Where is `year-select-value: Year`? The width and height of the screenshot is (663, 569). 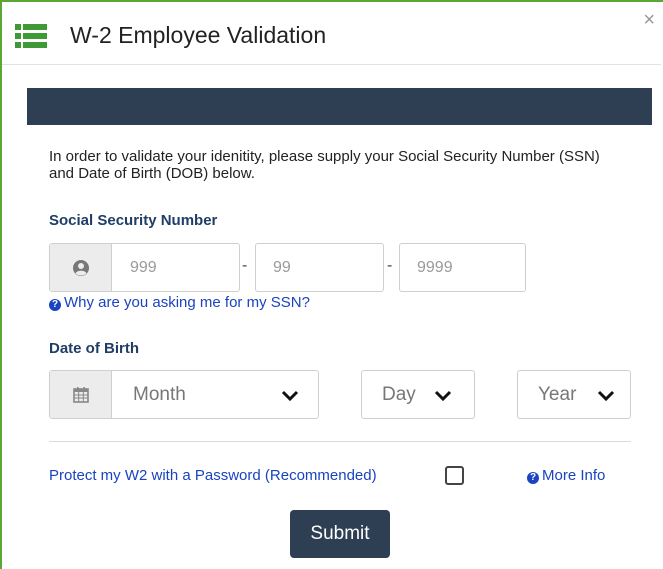
year-select-value: Year is located at coordinates (557, 394).